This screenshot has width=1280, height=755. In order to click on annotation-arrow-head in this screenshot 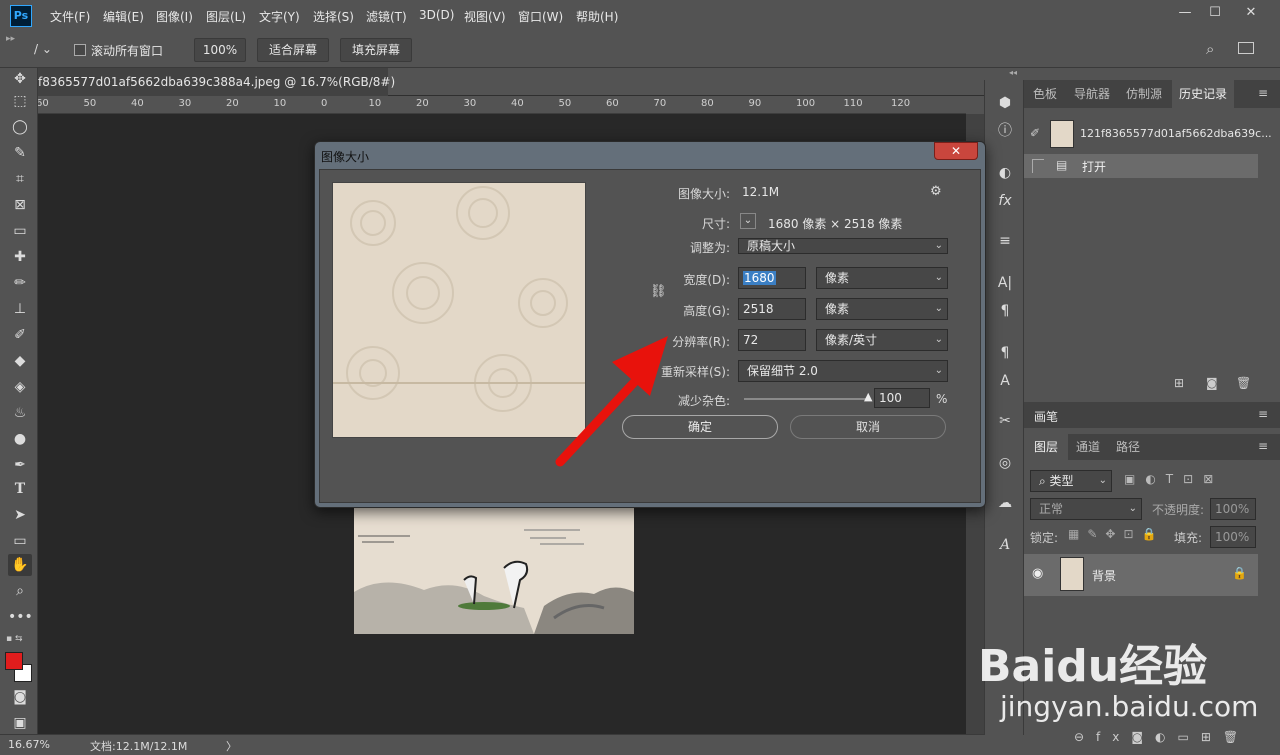, I will do `click(640, 366)`.